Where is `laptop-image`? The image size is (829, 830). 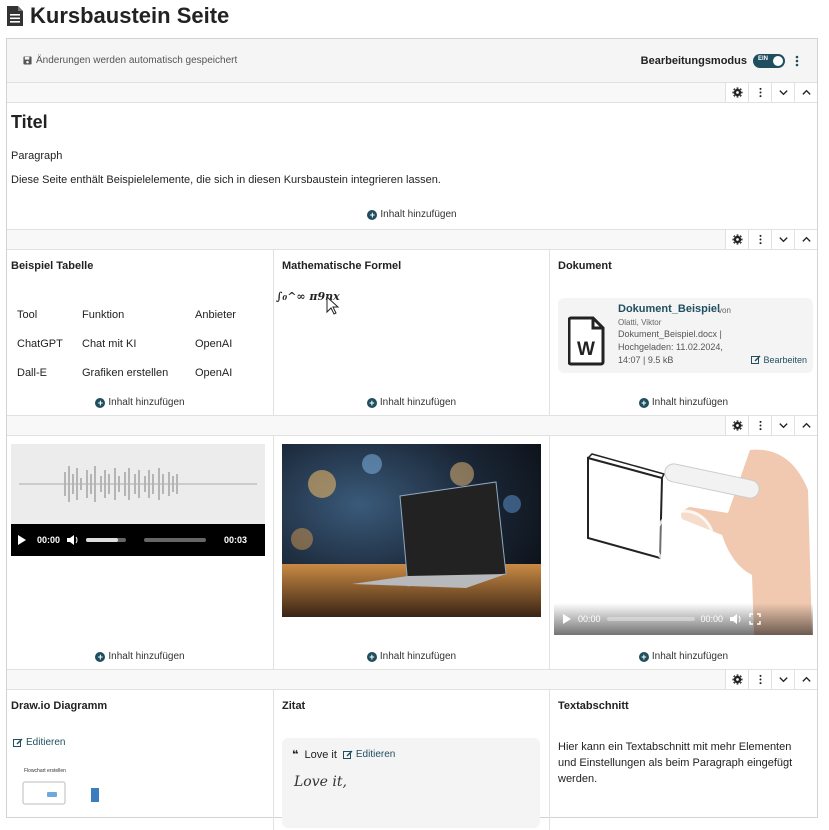
laptop-image is located at coordinates (411, 530).